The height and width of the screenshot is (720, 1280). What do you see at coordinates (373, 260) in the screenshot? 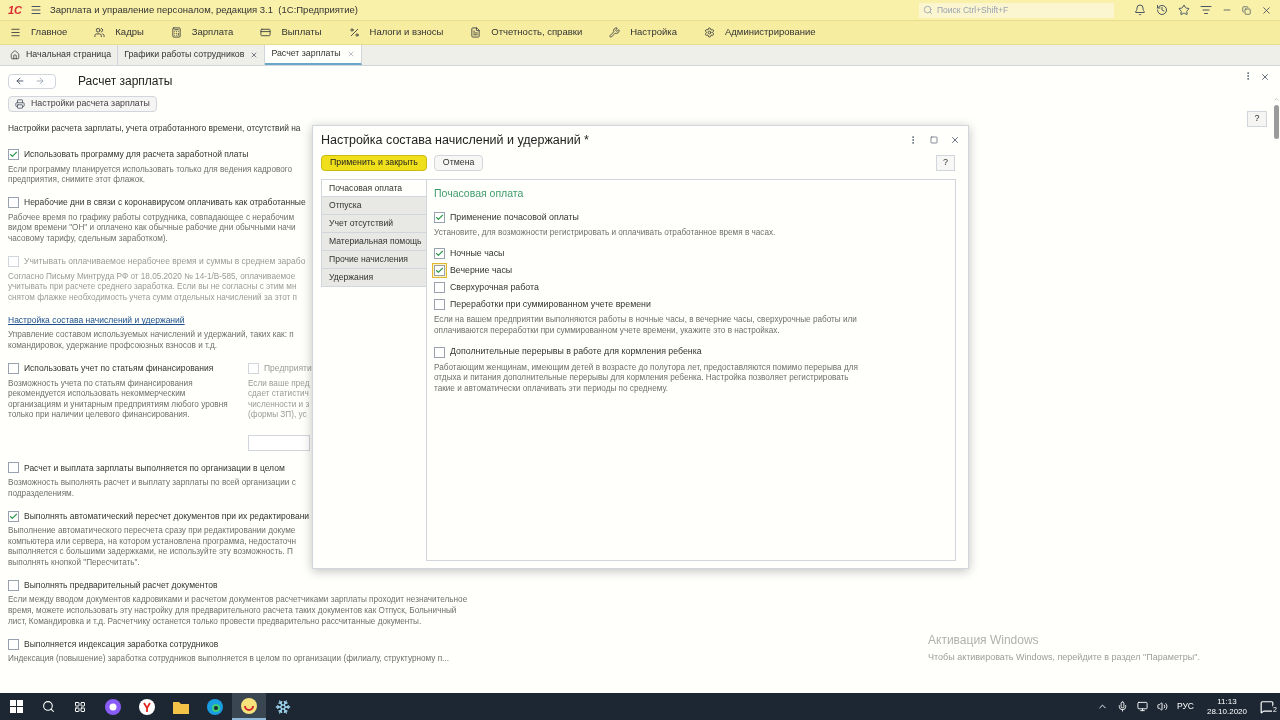
I see `section-tab: Прочие начисления` at bounding box center [373, 260].